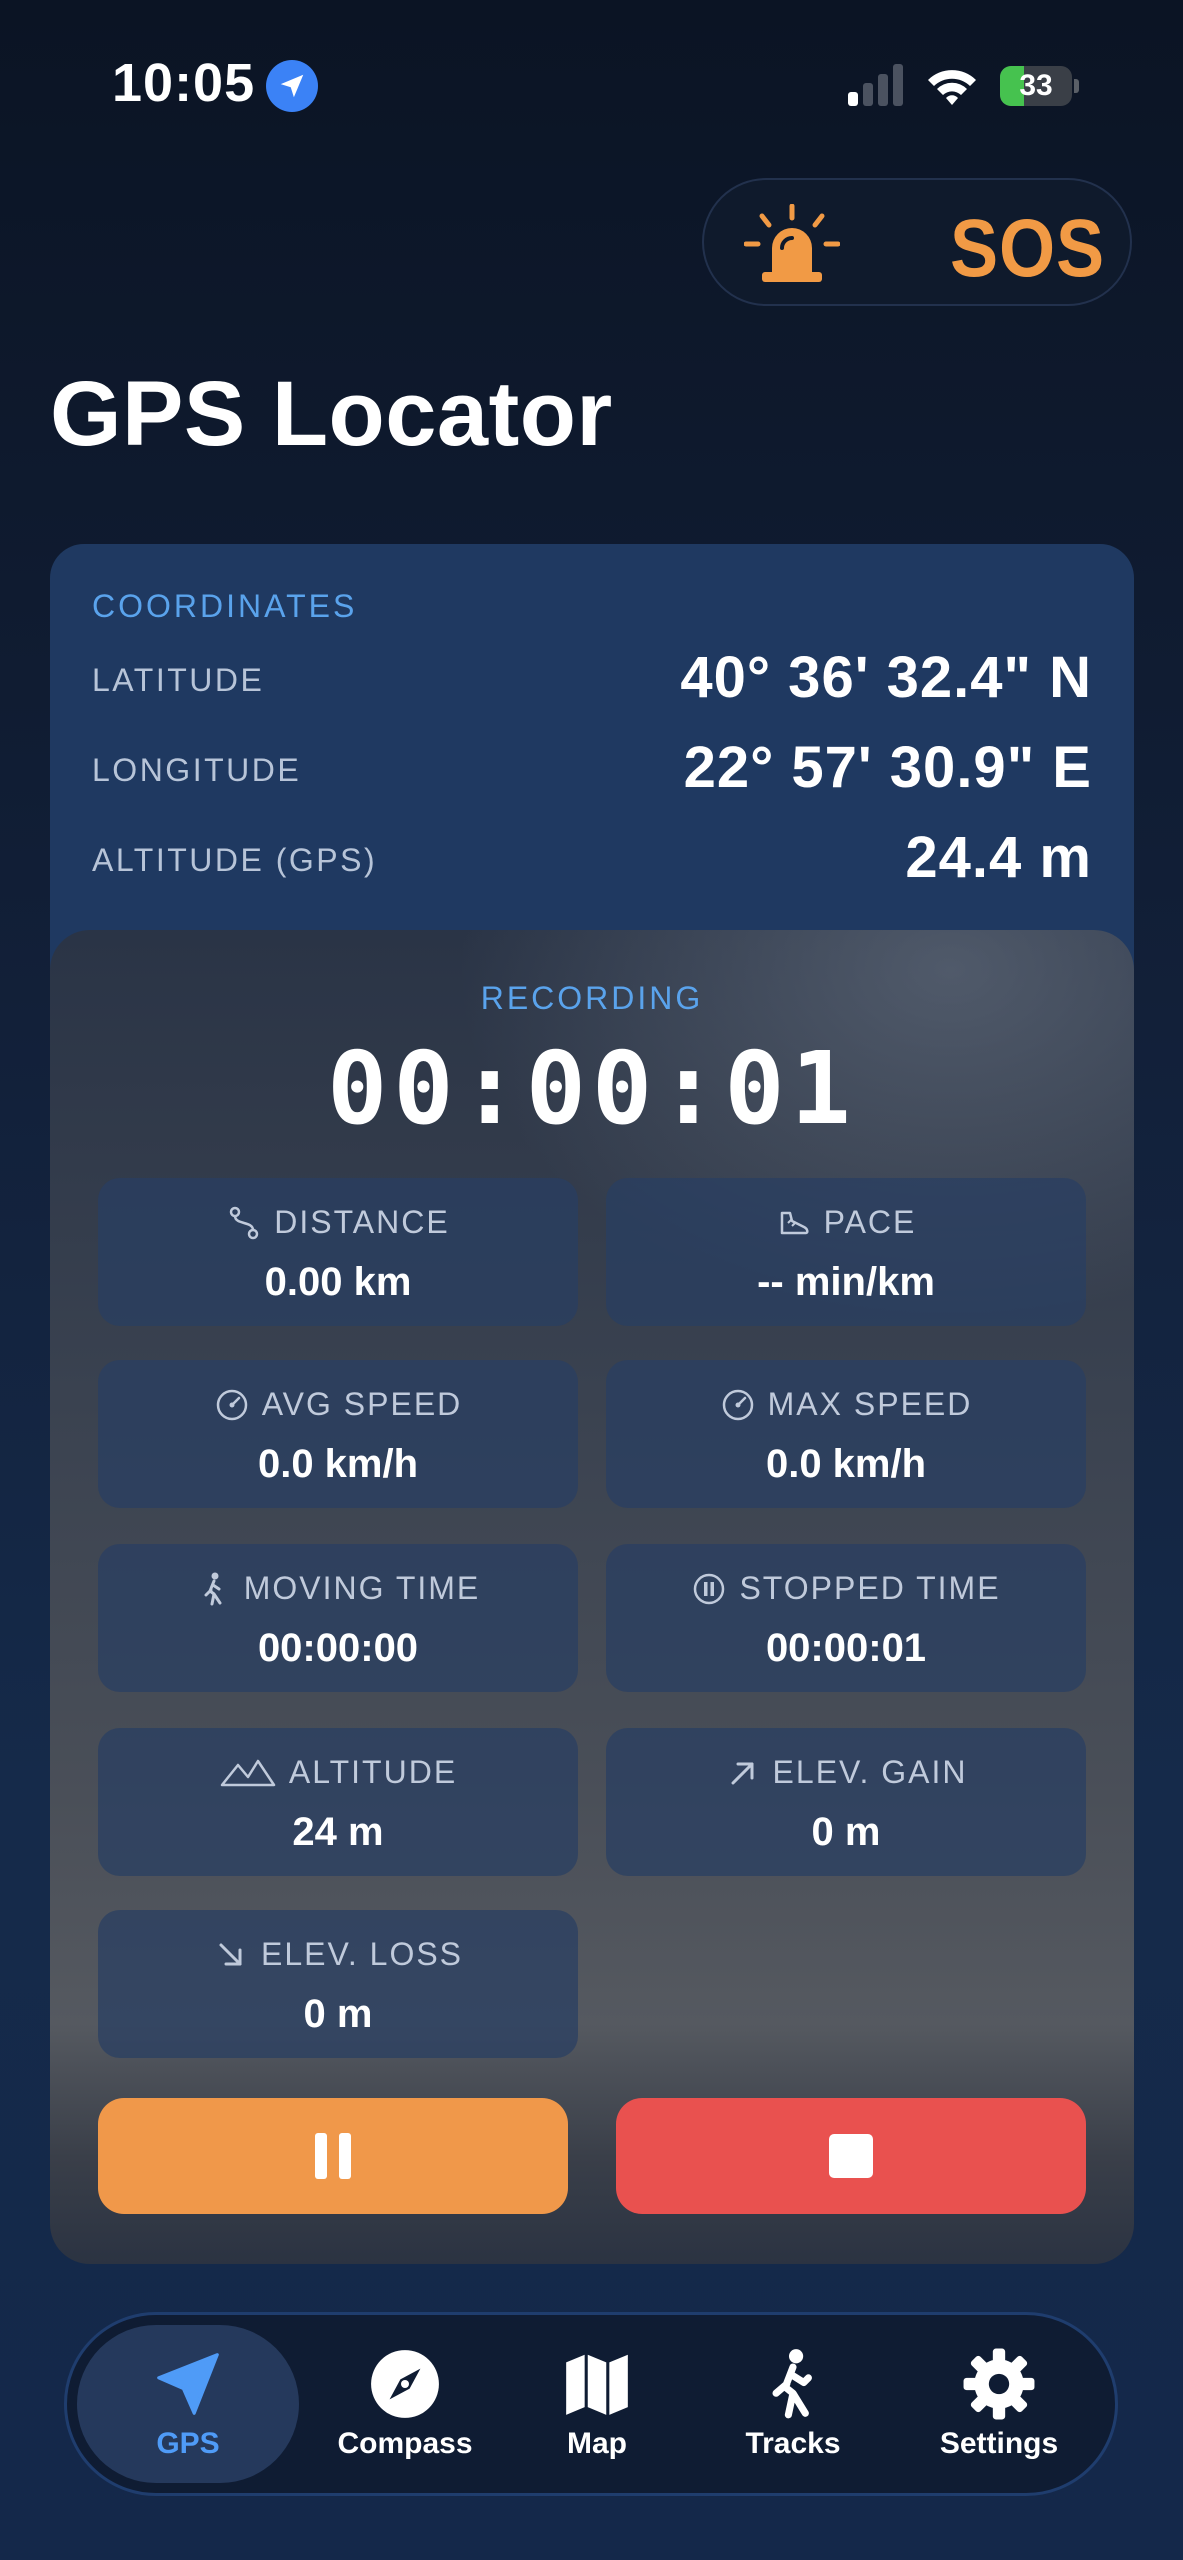  I want to click on gear-icon, so click(999, 2384).